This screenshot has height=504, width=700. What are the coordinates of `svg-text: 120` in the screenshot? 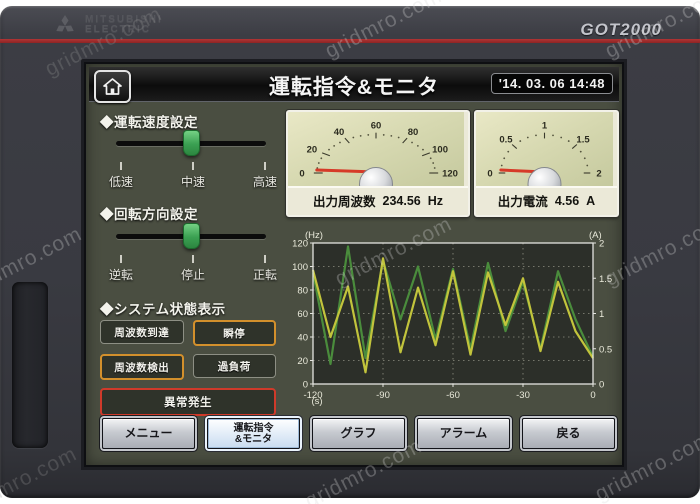 It's located at (450, 174).